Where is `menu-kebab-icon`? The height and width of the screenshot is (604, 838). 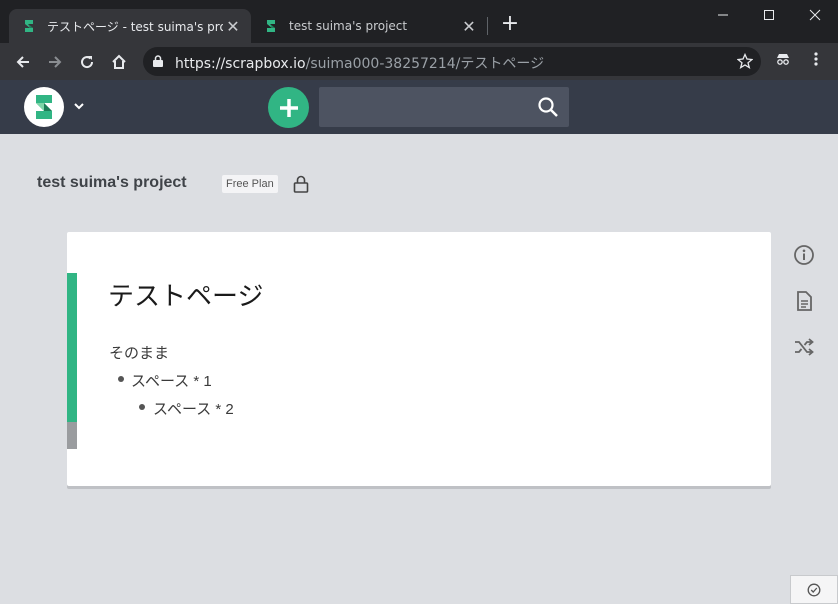 menu-kebab-icon is located at coordinates (816, 59).